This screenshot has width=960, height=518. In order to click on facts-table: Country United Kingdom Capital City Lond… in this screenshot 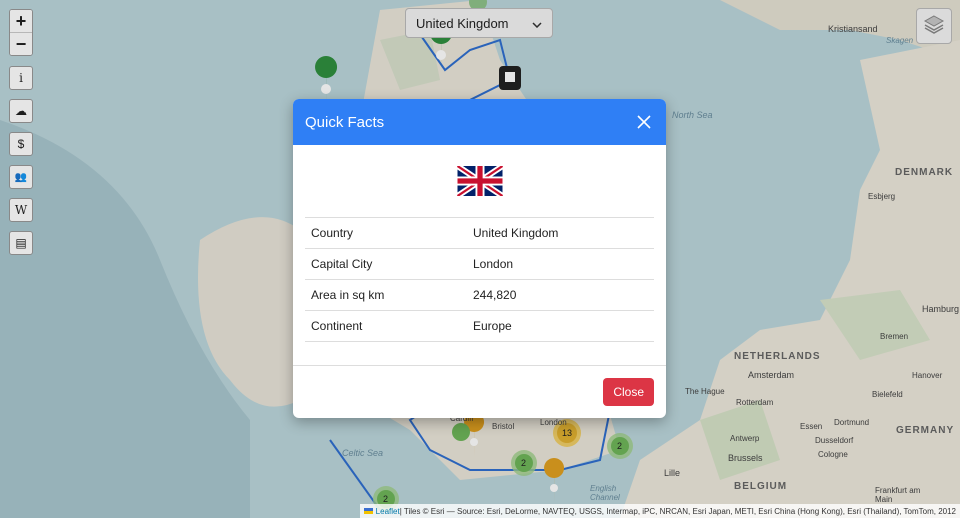, I will do `click(479, 280)`.